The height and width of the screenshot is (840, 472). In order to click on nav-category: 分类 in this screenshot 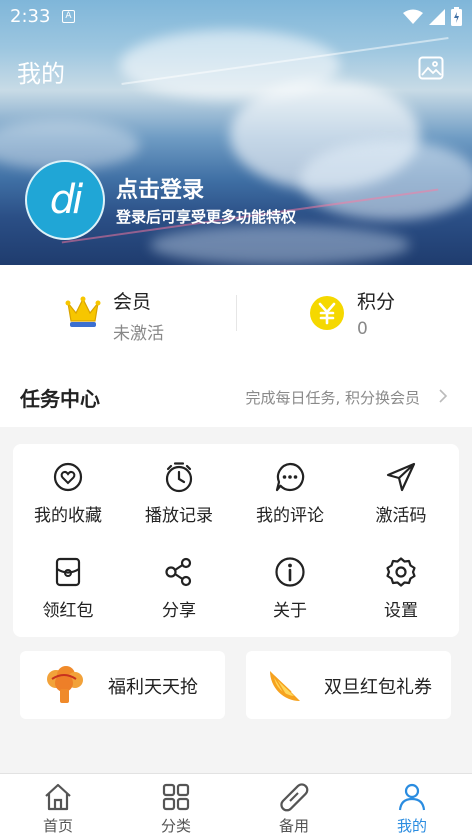, I will do `click(176, 809)`.